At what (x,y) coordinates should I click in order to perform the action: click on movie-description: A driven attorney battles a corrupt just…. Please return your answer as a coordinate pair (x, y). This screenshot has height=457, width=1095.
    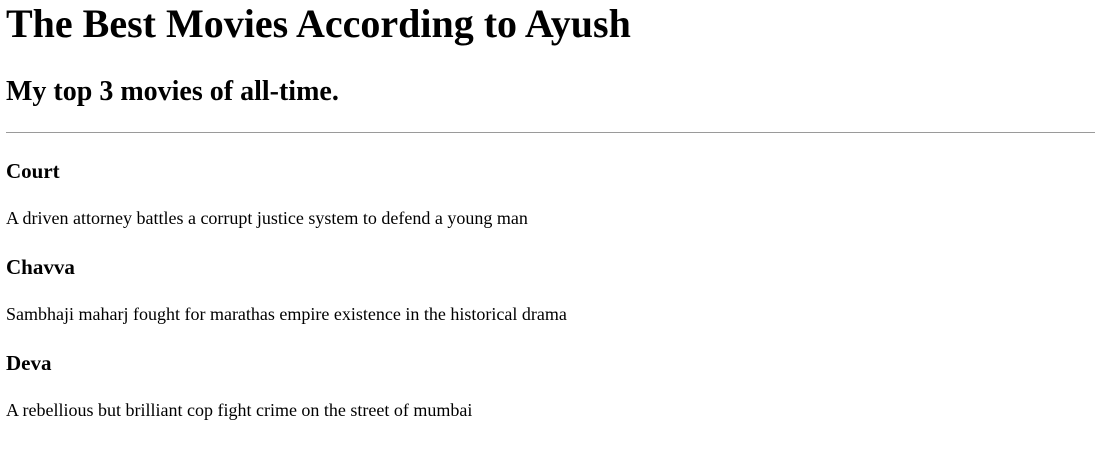
    Looking at the image, I should click on (267, 218).